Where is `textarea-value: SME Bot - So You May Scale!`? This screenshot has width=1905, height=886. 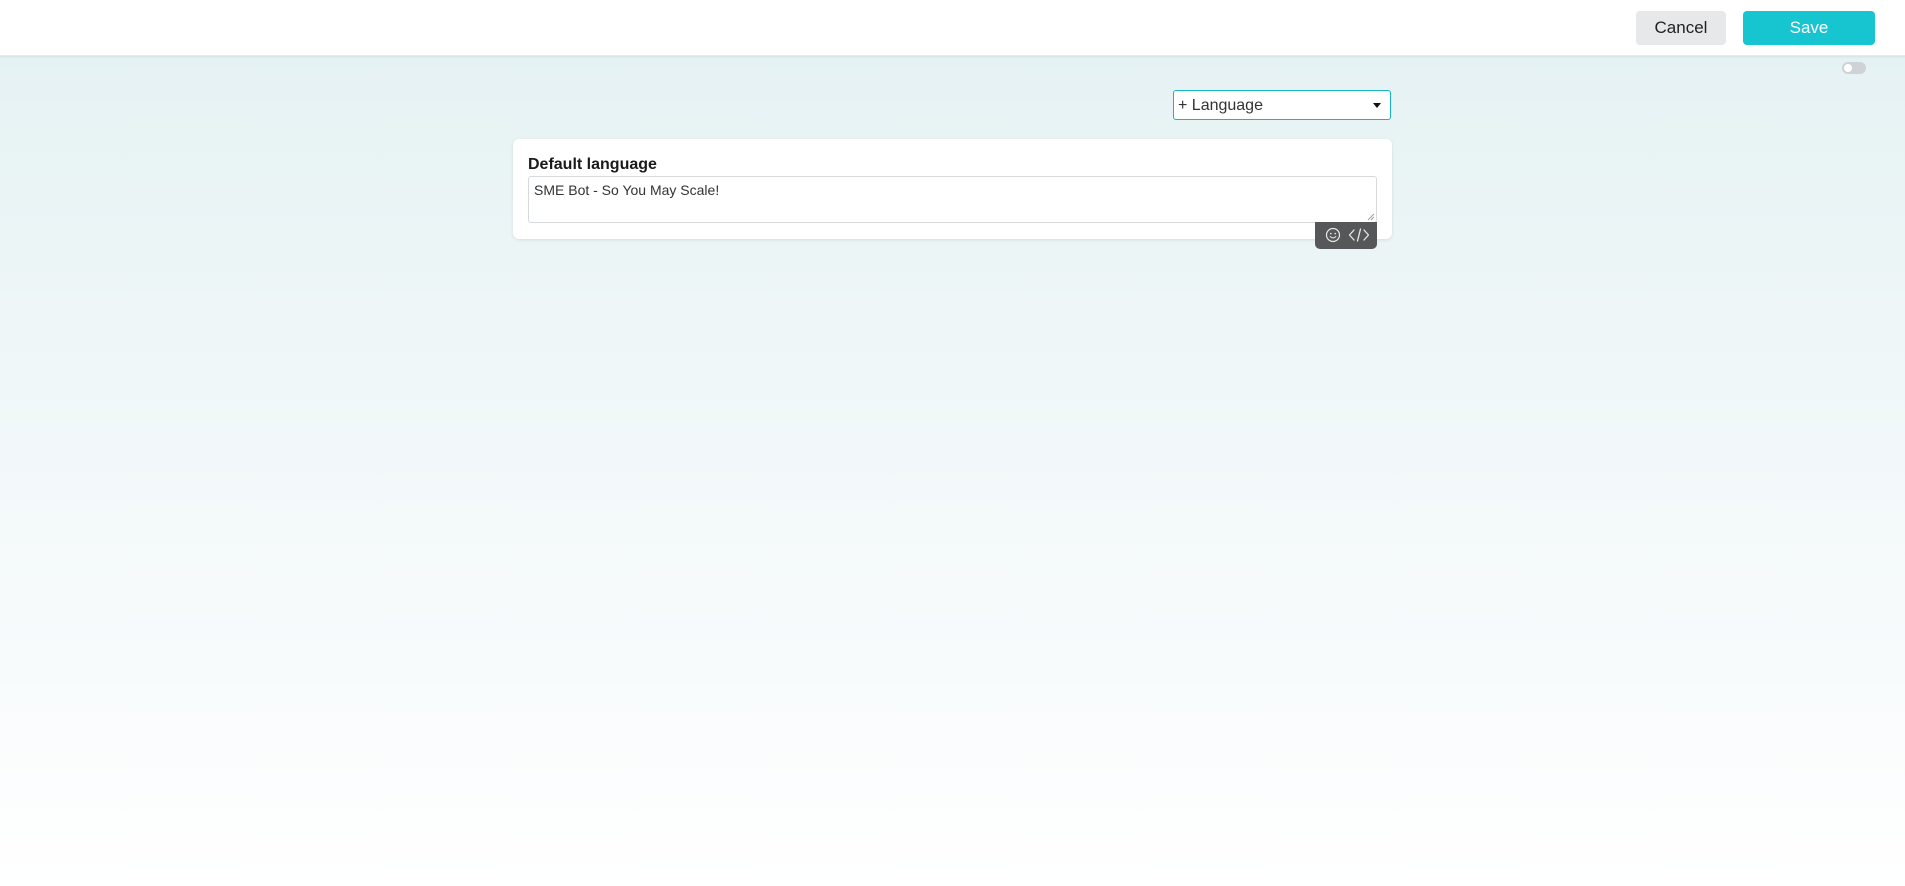 textarea-value: SME Bot - So You May Scale! is located at coordinates (627, 190).